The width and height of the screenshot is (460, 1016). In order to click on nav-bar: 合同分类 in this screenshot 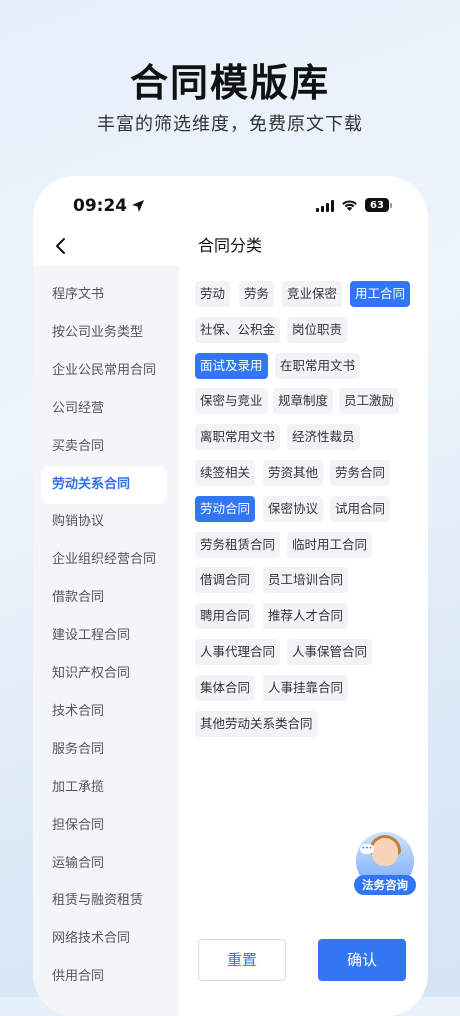, I will do `click(230, 246)`.